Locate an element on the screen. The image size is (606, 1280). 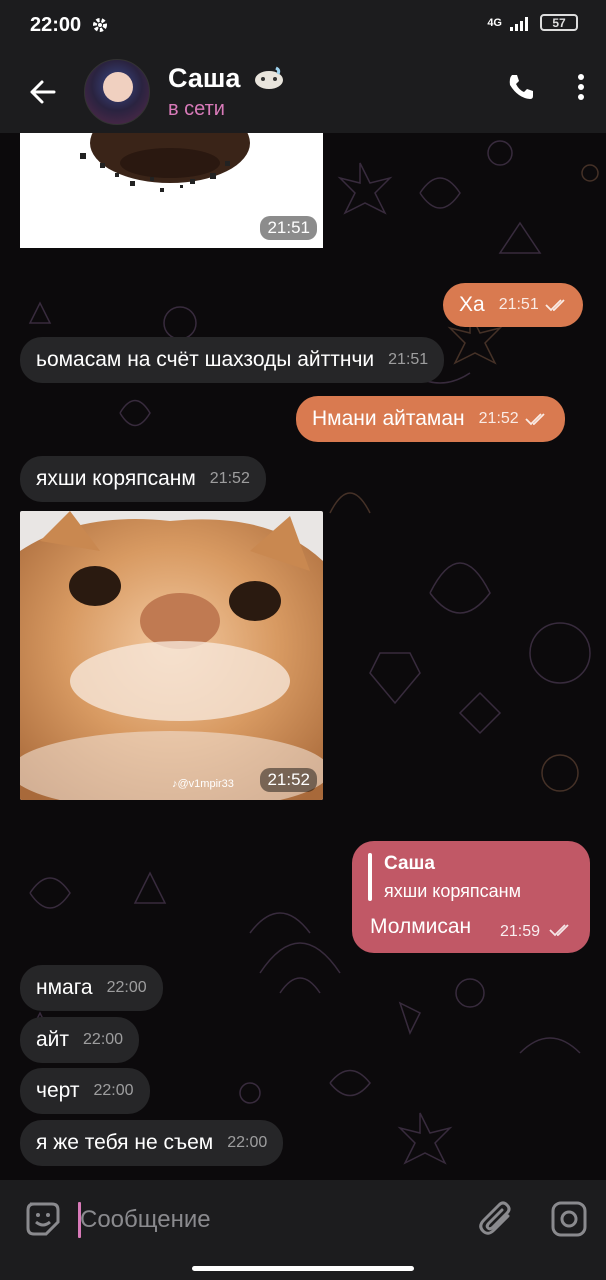
attach-icon is located at coordinates (496, 1219).